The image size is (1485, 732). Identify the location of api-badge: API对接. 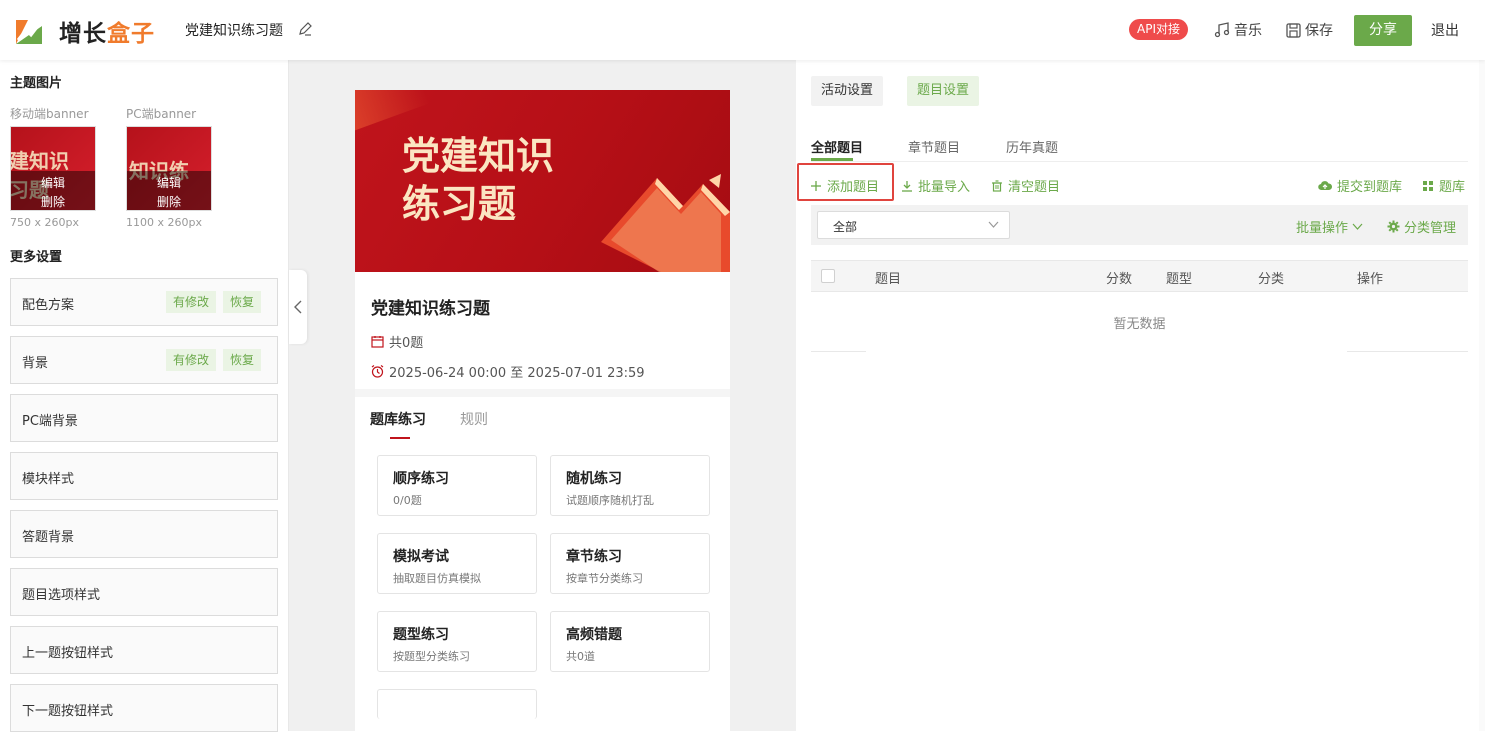
(1158, 29).